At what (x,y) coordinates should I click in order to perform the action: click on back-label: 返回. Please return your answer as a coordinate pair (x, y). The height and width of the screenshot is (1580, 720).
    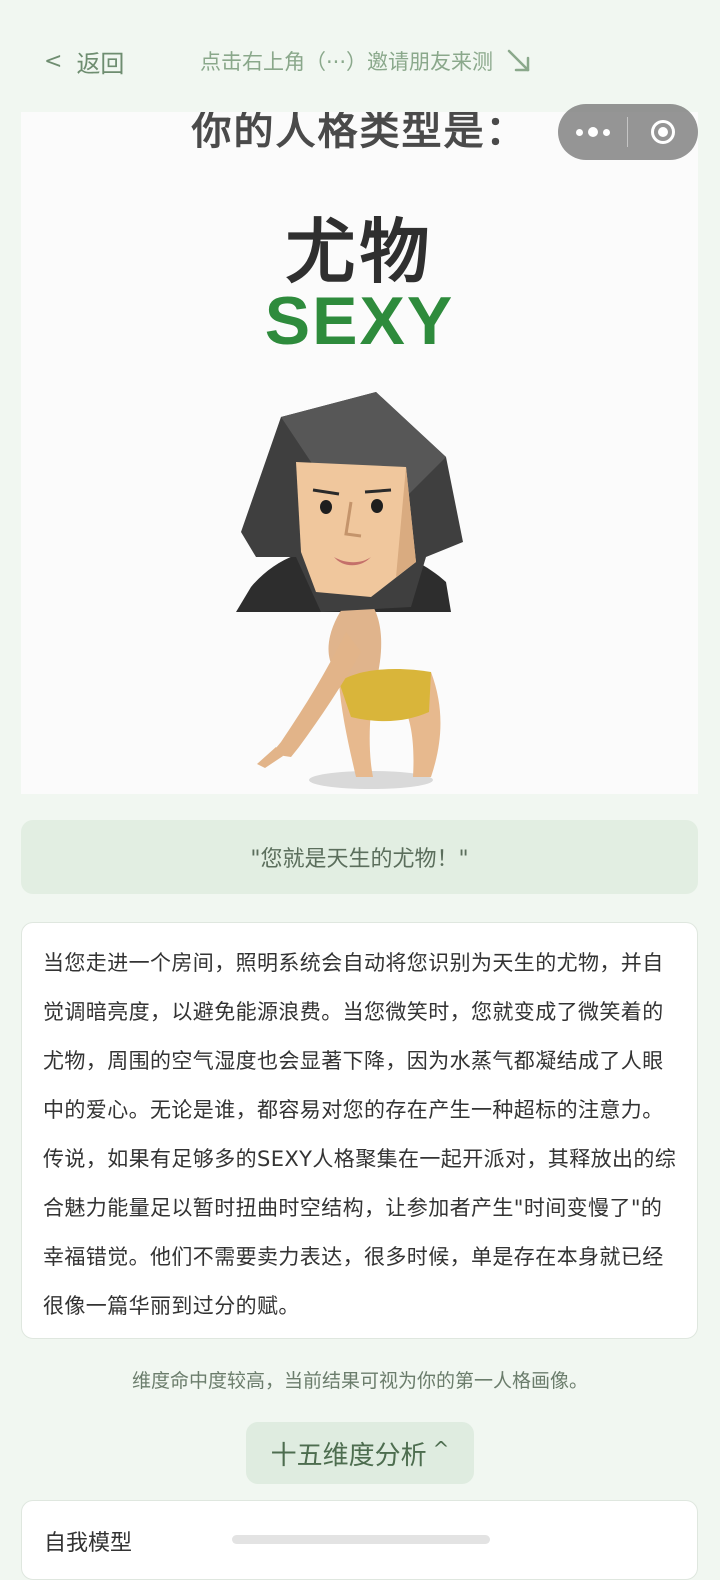
    Looking at the image, I should click on (100, 64).